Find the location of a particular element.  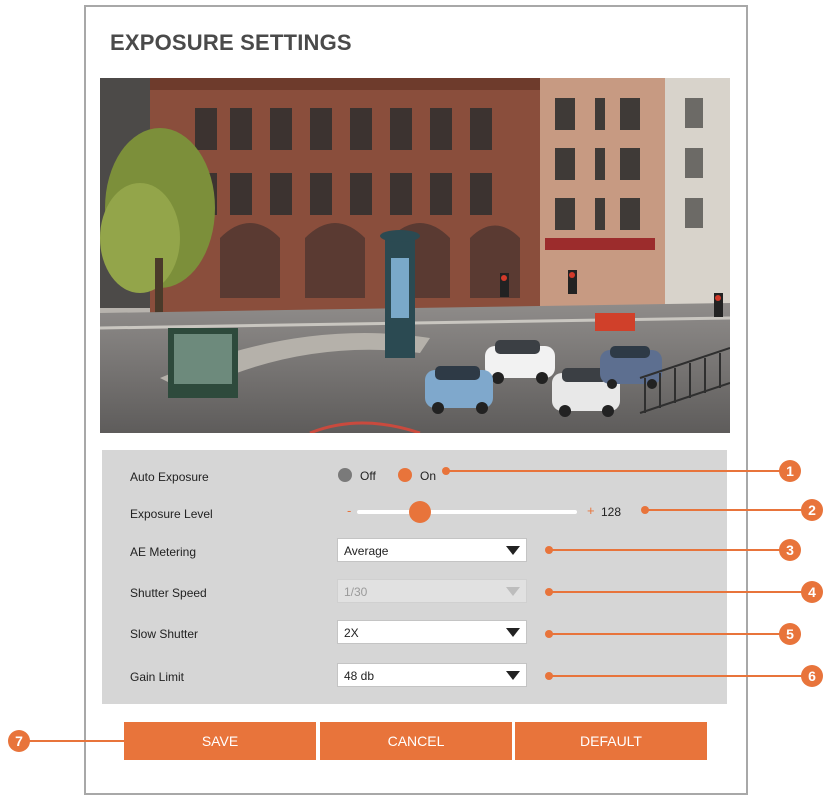

callout-badge-1: 1 is located at coordinates (790, 471).